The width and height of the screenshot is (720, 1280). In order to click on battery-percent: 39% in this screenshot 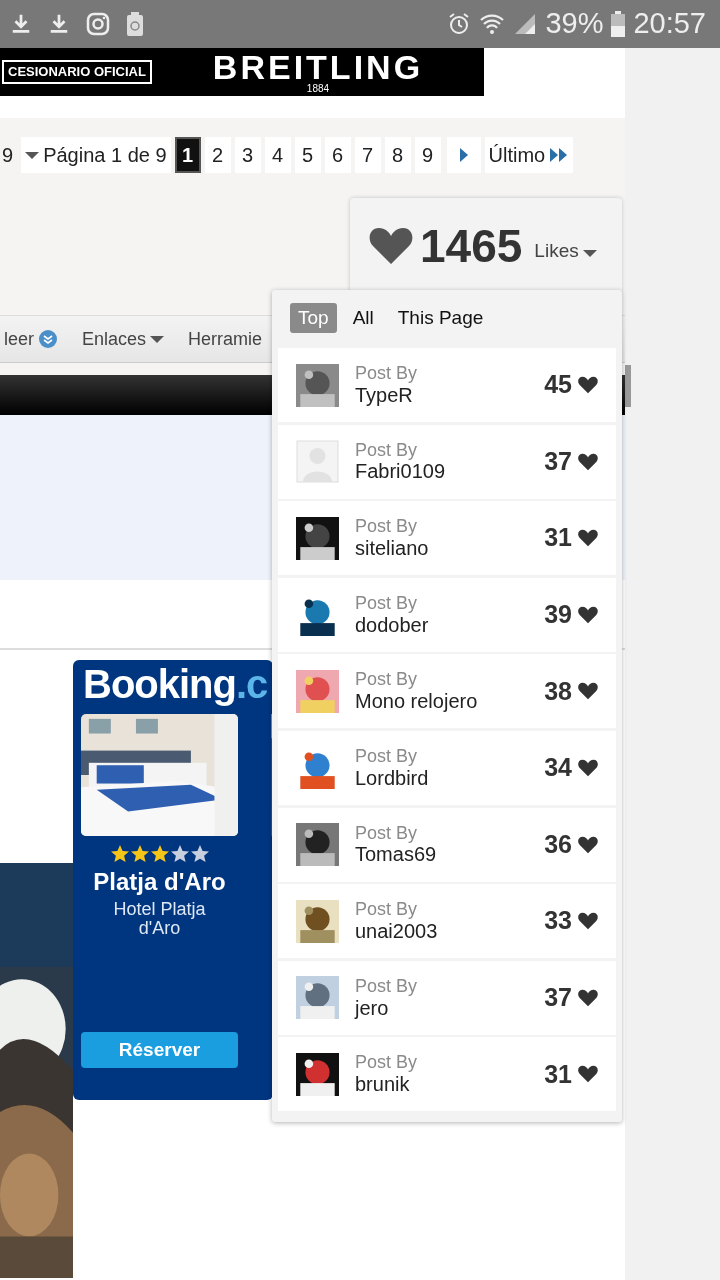, I will do `click(574, 24)`.